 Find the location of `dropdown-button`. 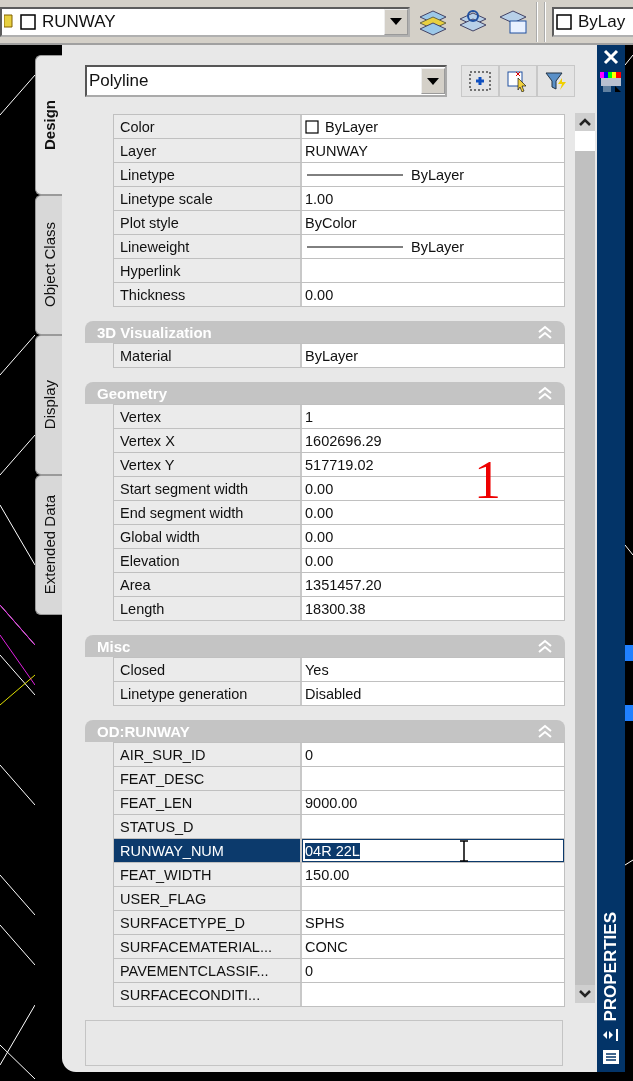

dropdown-button is located at coordinates (396, 21).